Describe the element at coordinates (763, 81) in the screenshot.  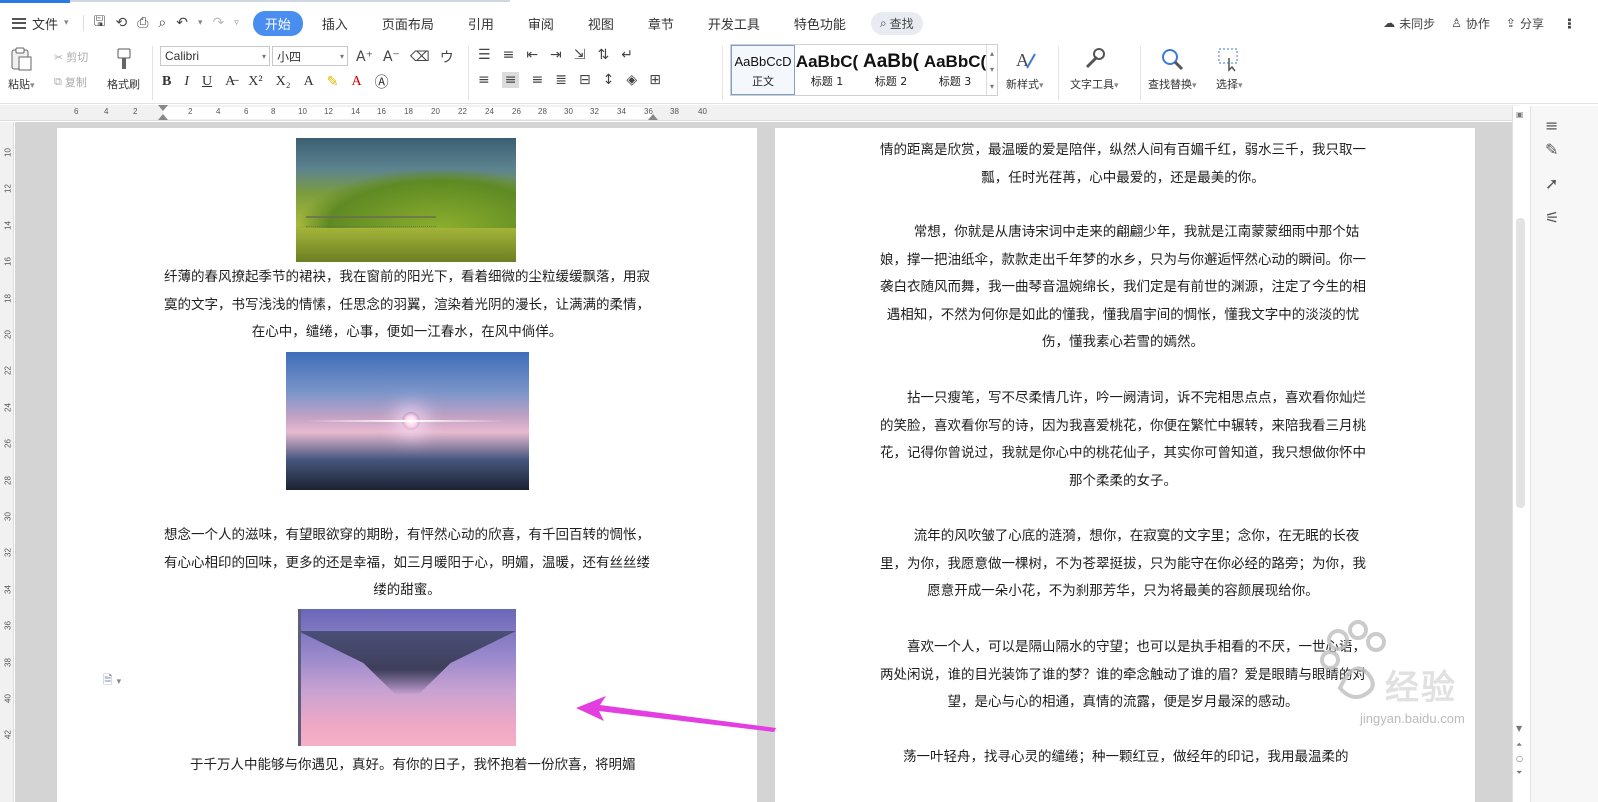
I see `style-label: 正文` at that location.